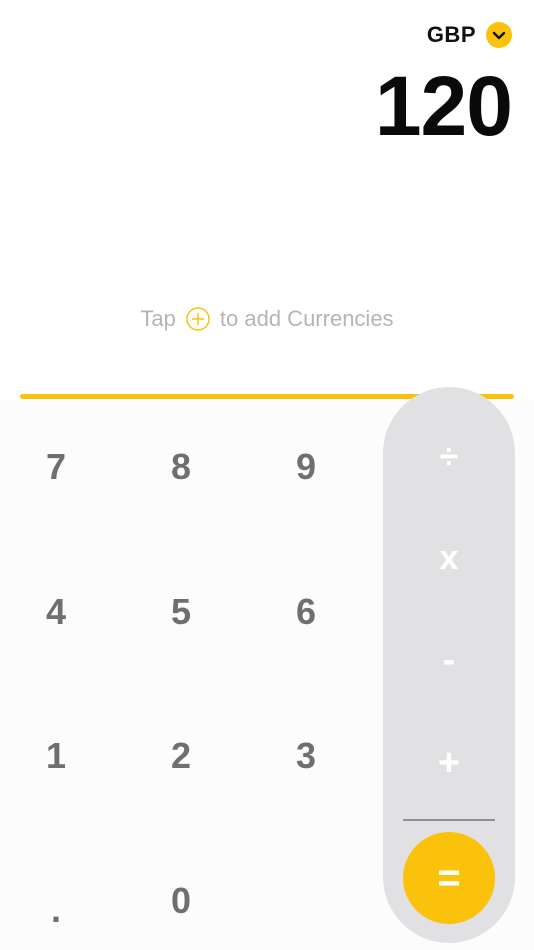 This screenshot has height=950, width=534. Describe the element at coordinates (306, 318) in the screenshot. I see `hint-suffix: to add Currencies` at that location.